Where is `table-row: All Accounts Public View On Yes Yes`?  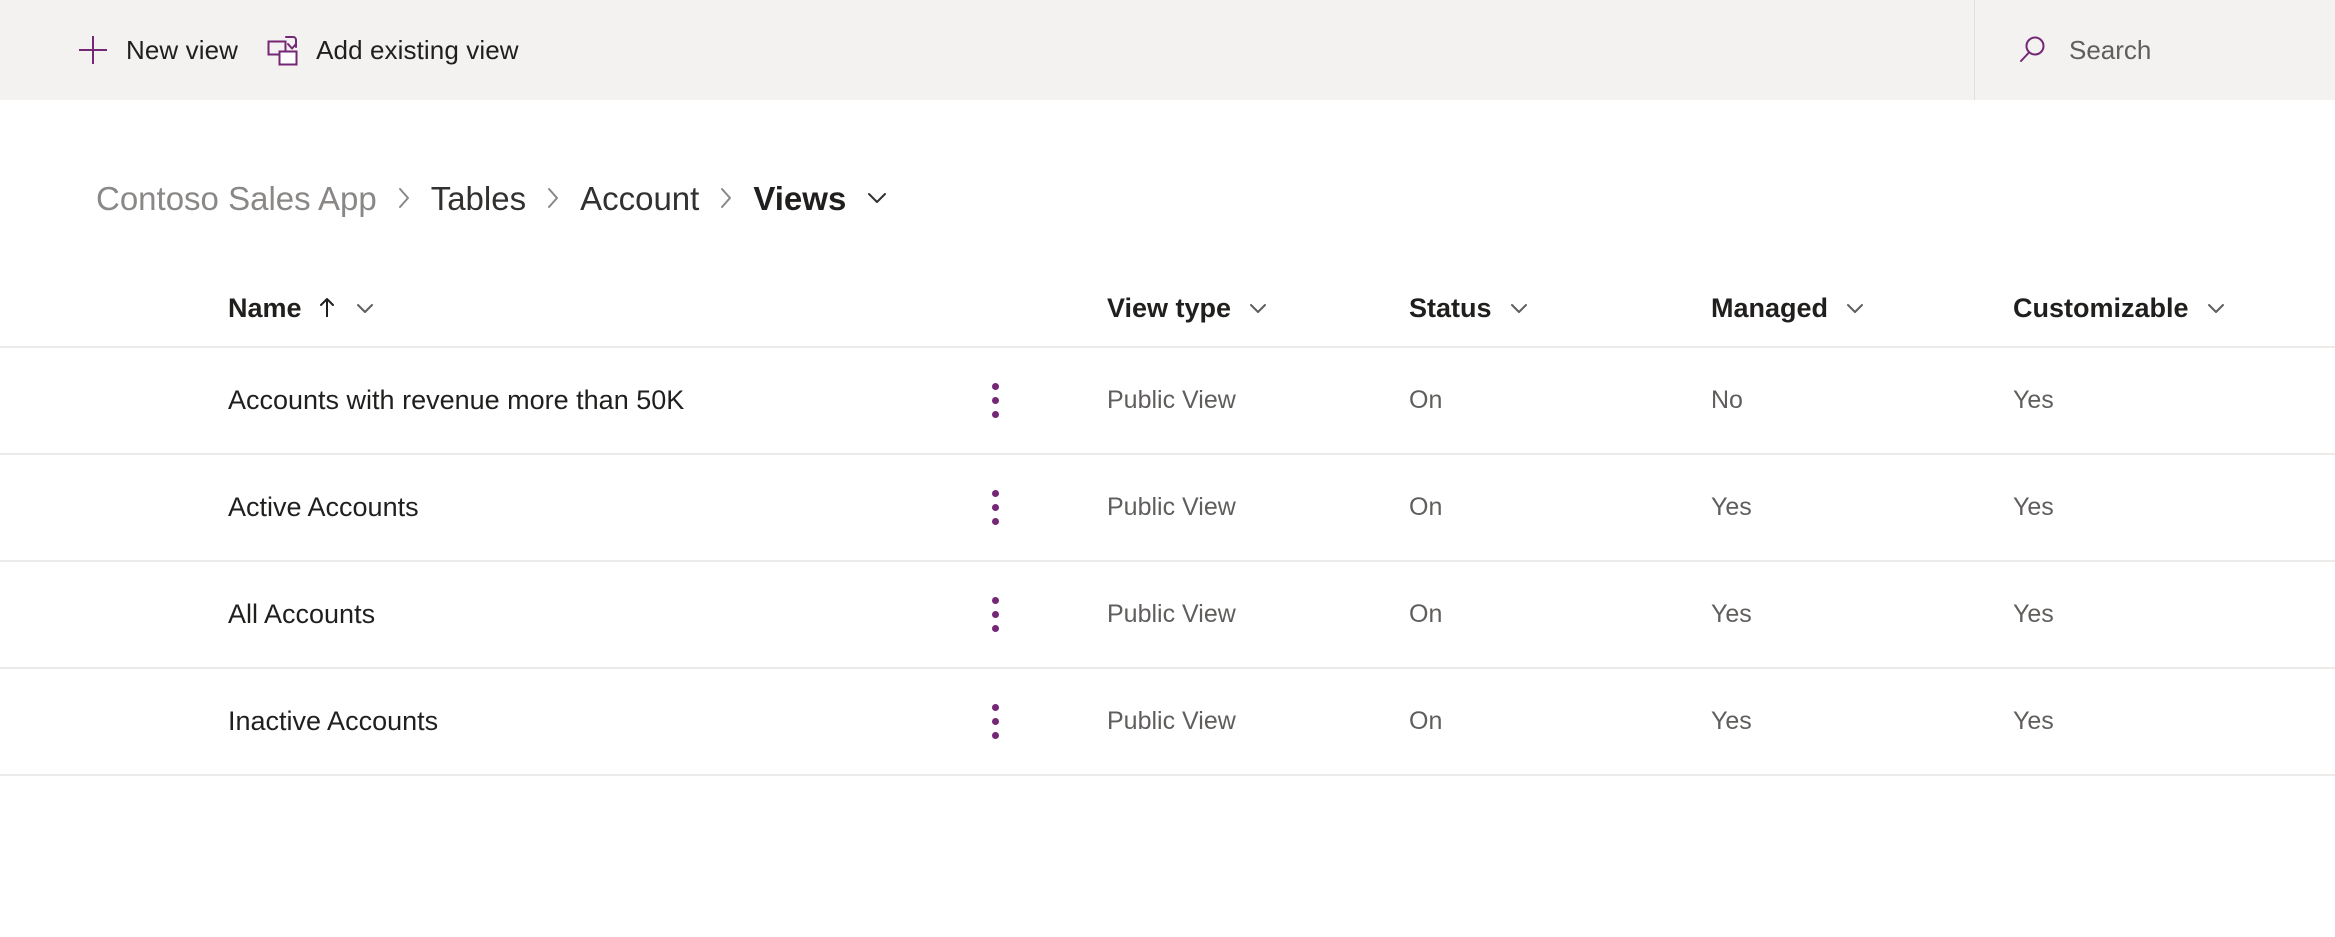
table-row: All Accounts Public View On Yes Yes is located at coordinates (1167, 615).